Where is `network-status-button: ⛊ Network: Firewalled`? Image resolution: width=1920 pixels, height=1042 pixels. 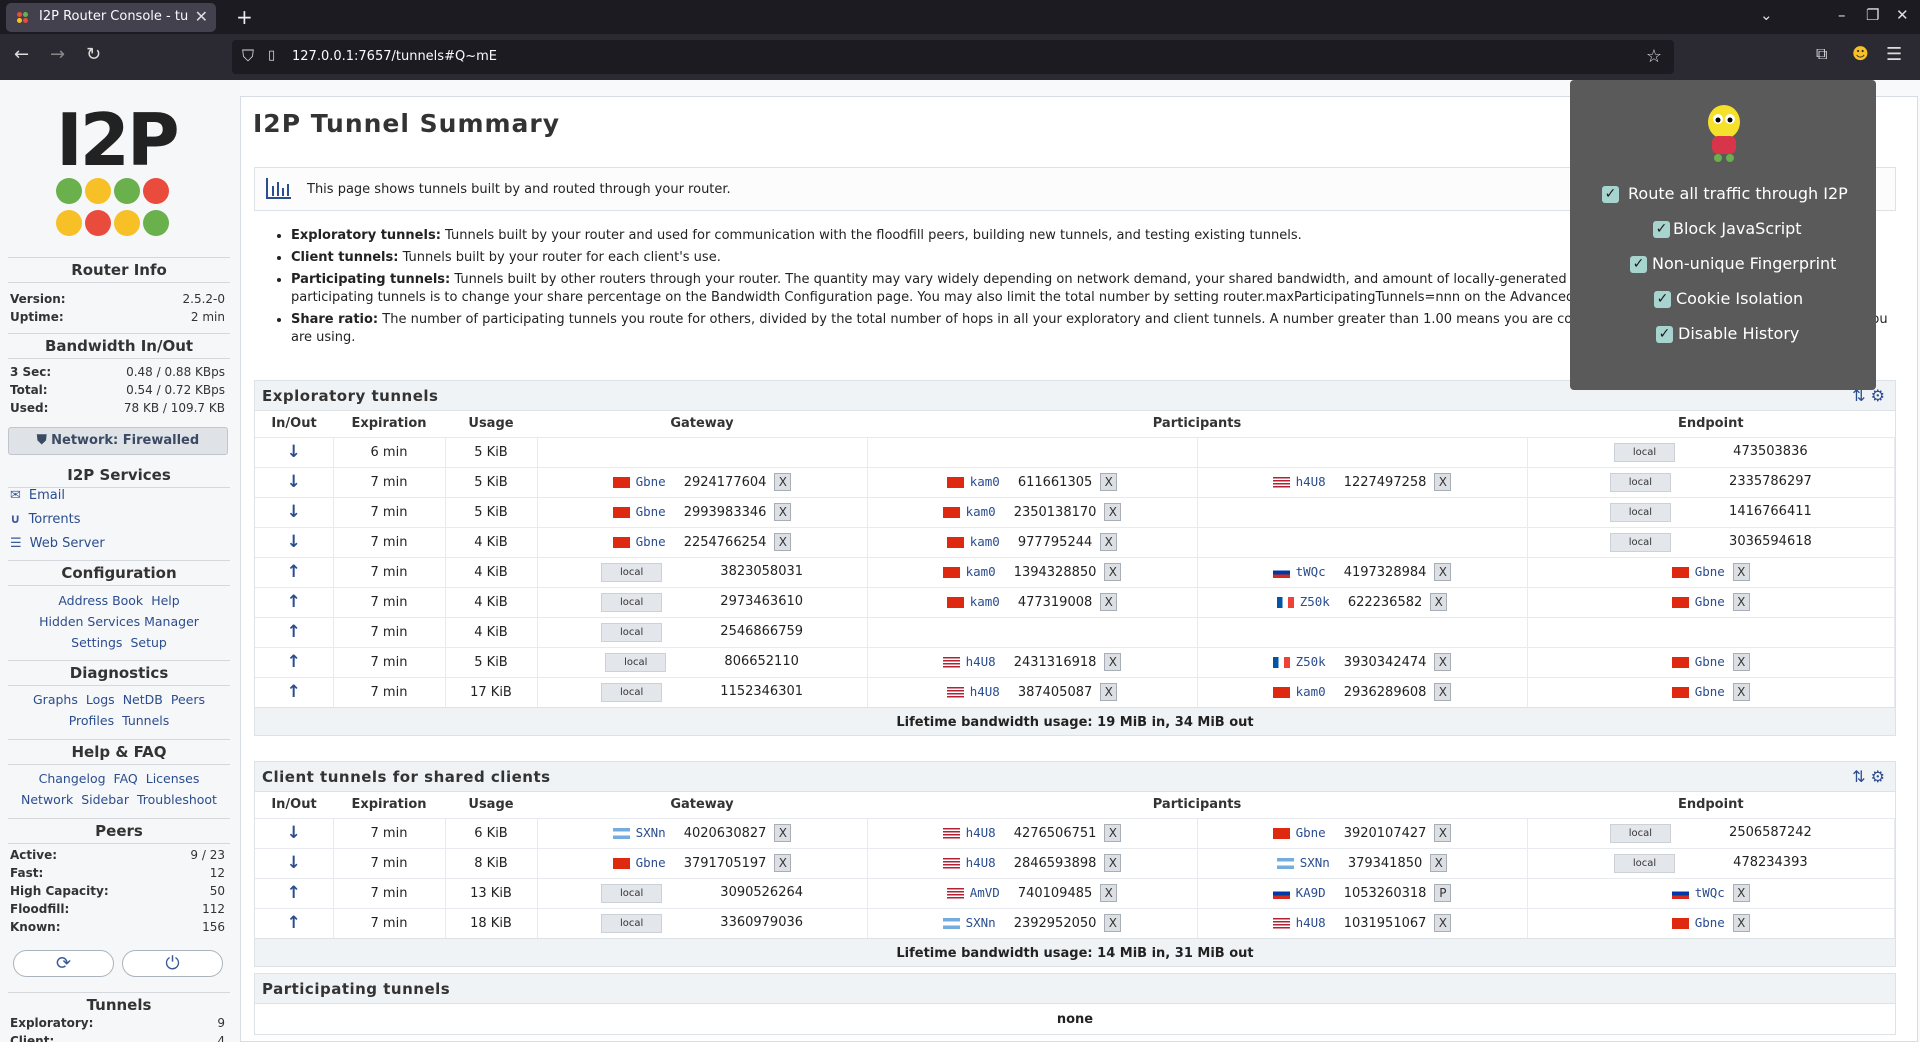
network-status-button: ⛊ Network: Firewalled is located at coordinates (118, 441).